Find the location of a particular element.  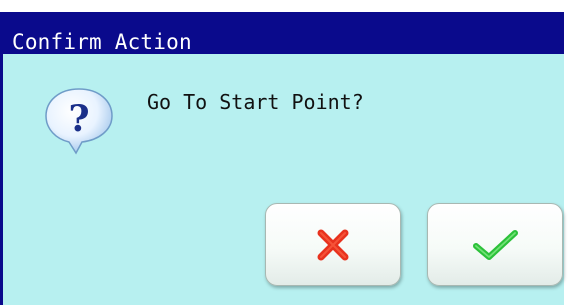

cancel-button is located at coordinates (333, 244).